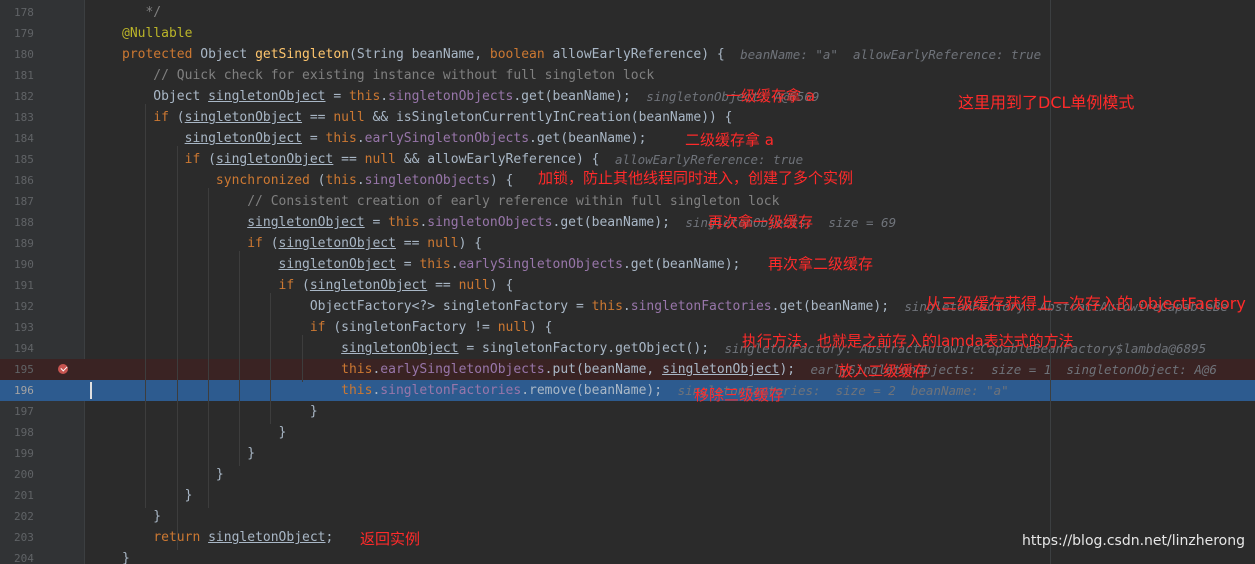  Describe the element at coordinates (42, 390) in the screenshot. I see `line-number: 196` at that location.